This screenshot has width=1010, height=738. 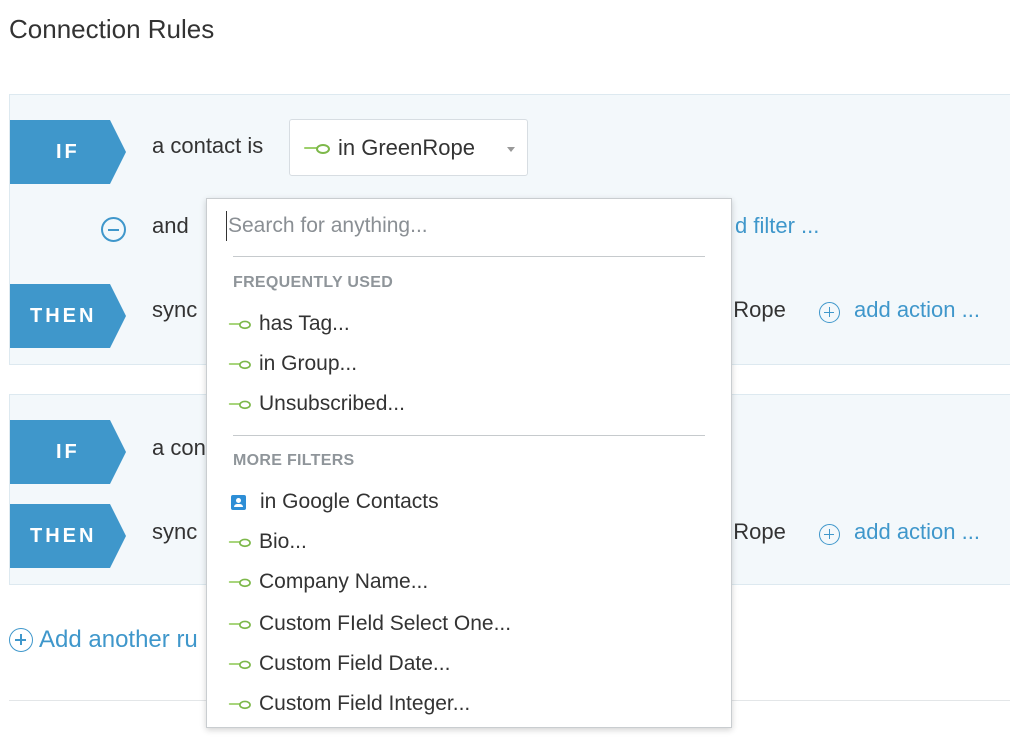 I want to click on if-condition-text: a con, so click(x=179, y=447).